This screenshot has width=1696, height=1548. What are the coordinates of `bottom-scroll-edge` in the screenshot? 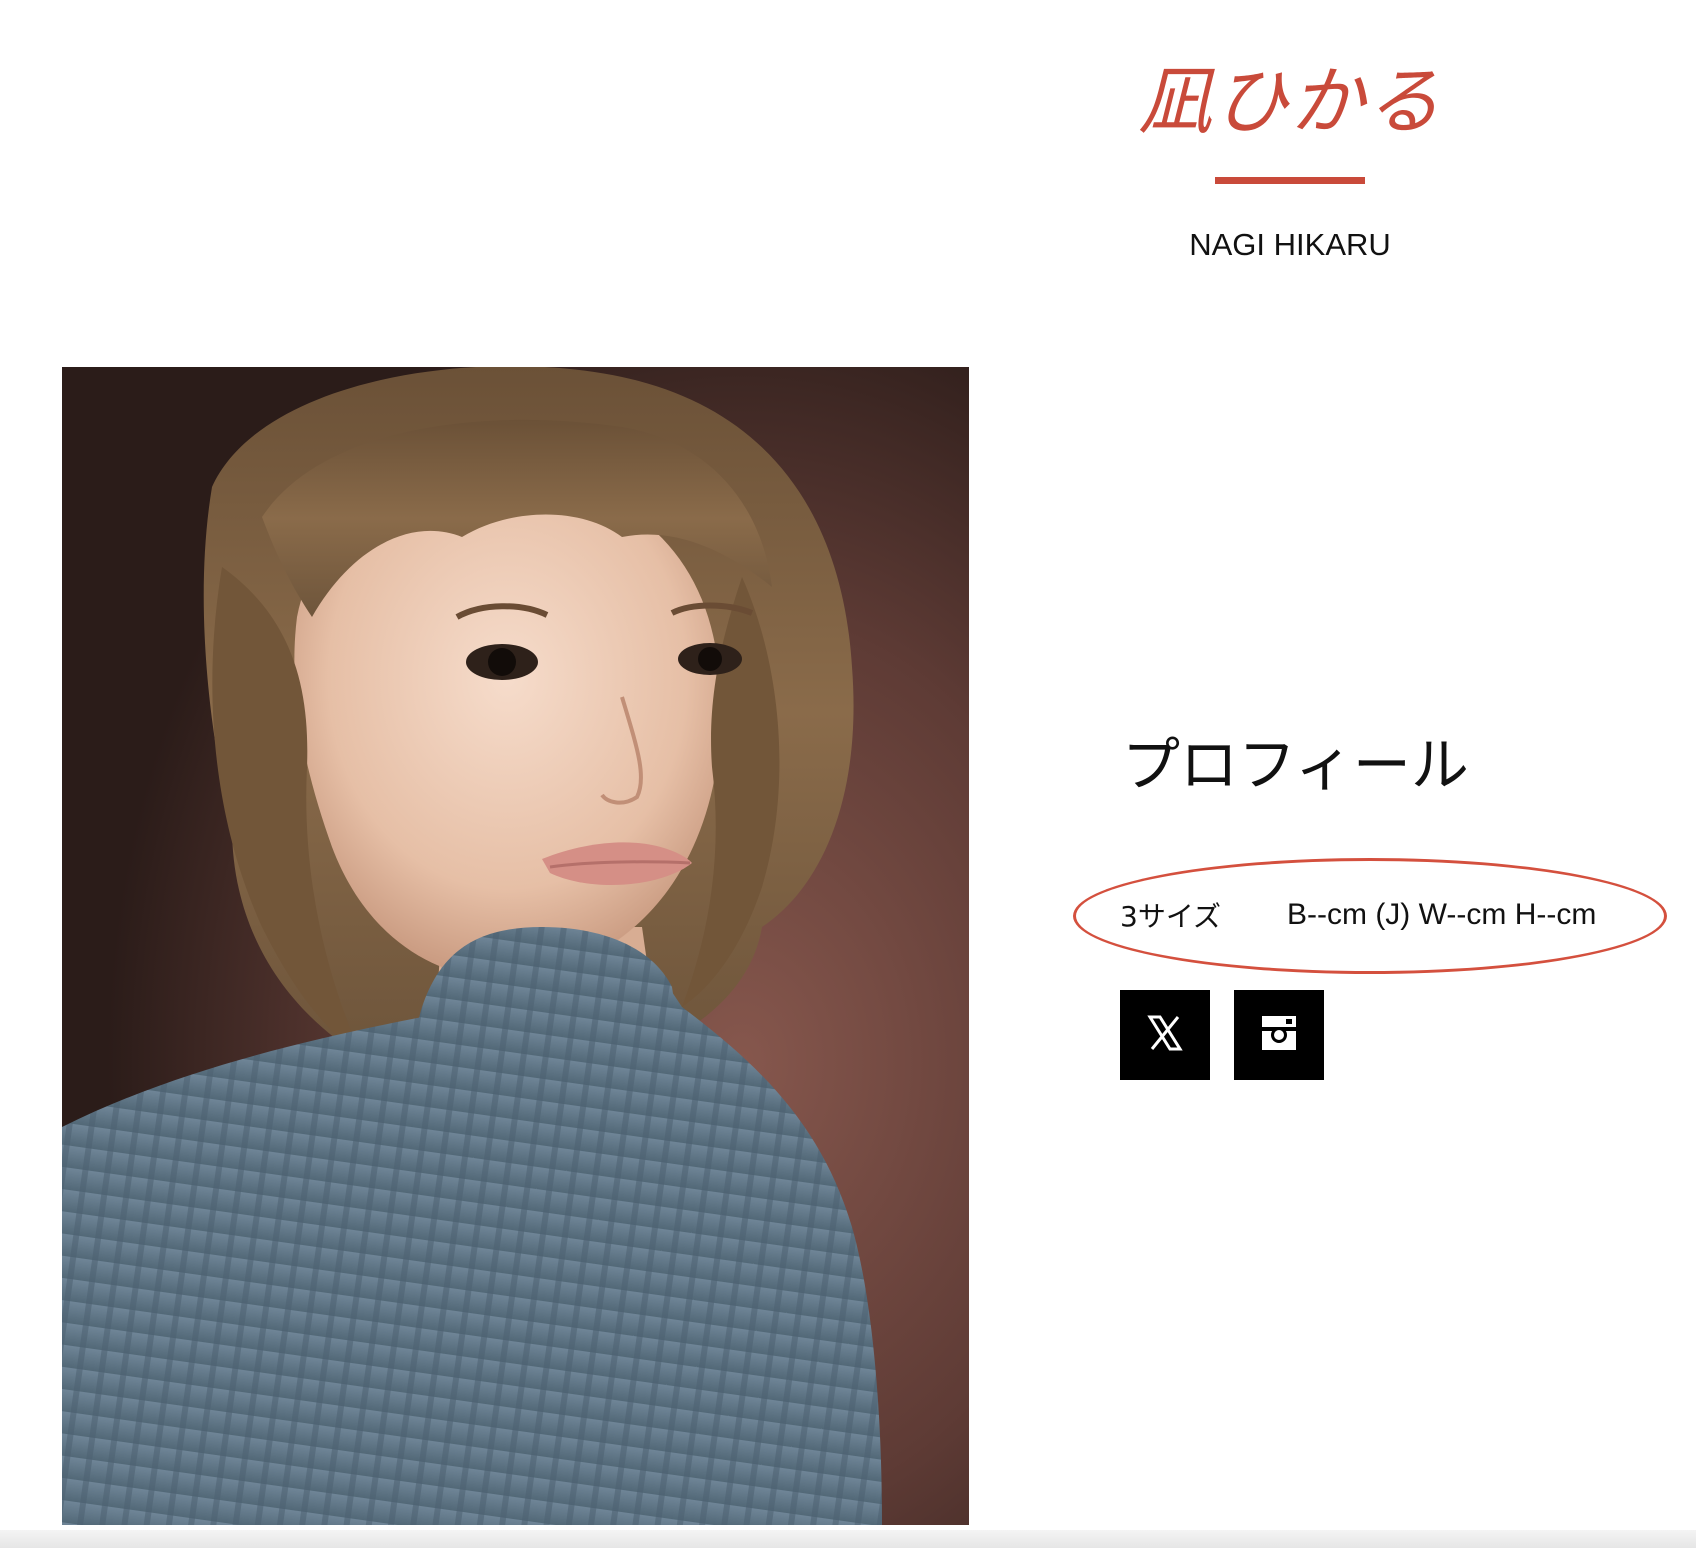 It's located at (848, 1539).